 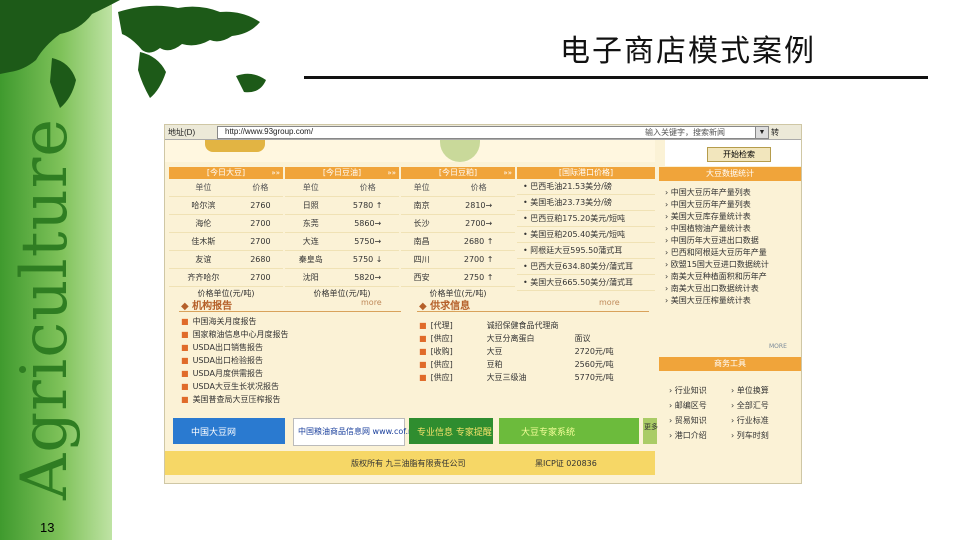 What do you see at coordinates (616, 77) in the screenshot?
I see `title-underline` at bounding box center [616, 77].